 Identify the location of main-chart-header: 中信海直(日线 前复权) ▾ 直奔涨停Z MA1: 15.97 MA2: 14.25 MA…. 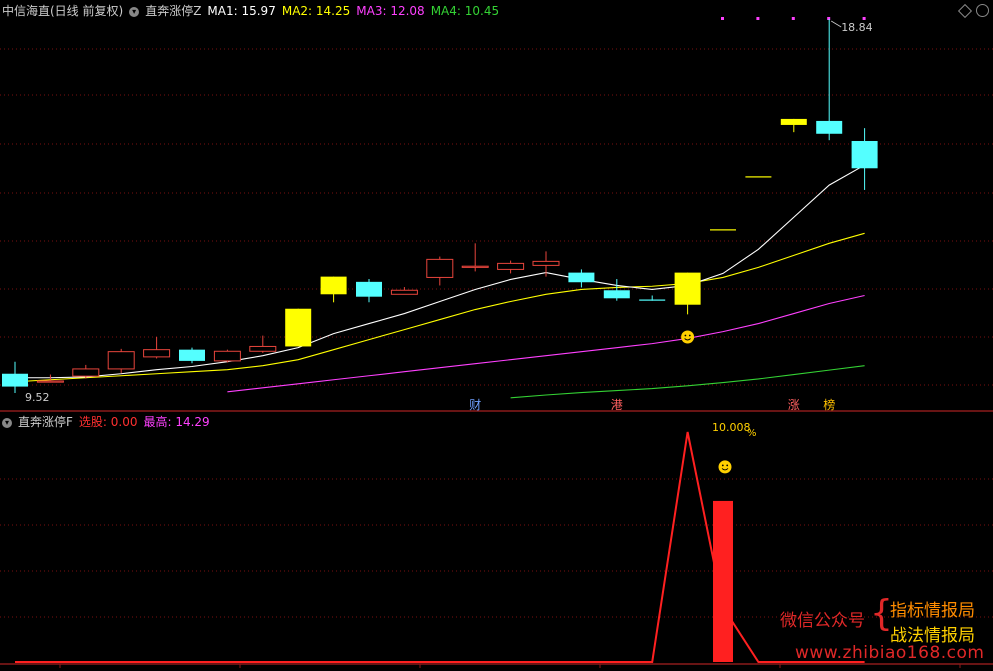
(253, 11).